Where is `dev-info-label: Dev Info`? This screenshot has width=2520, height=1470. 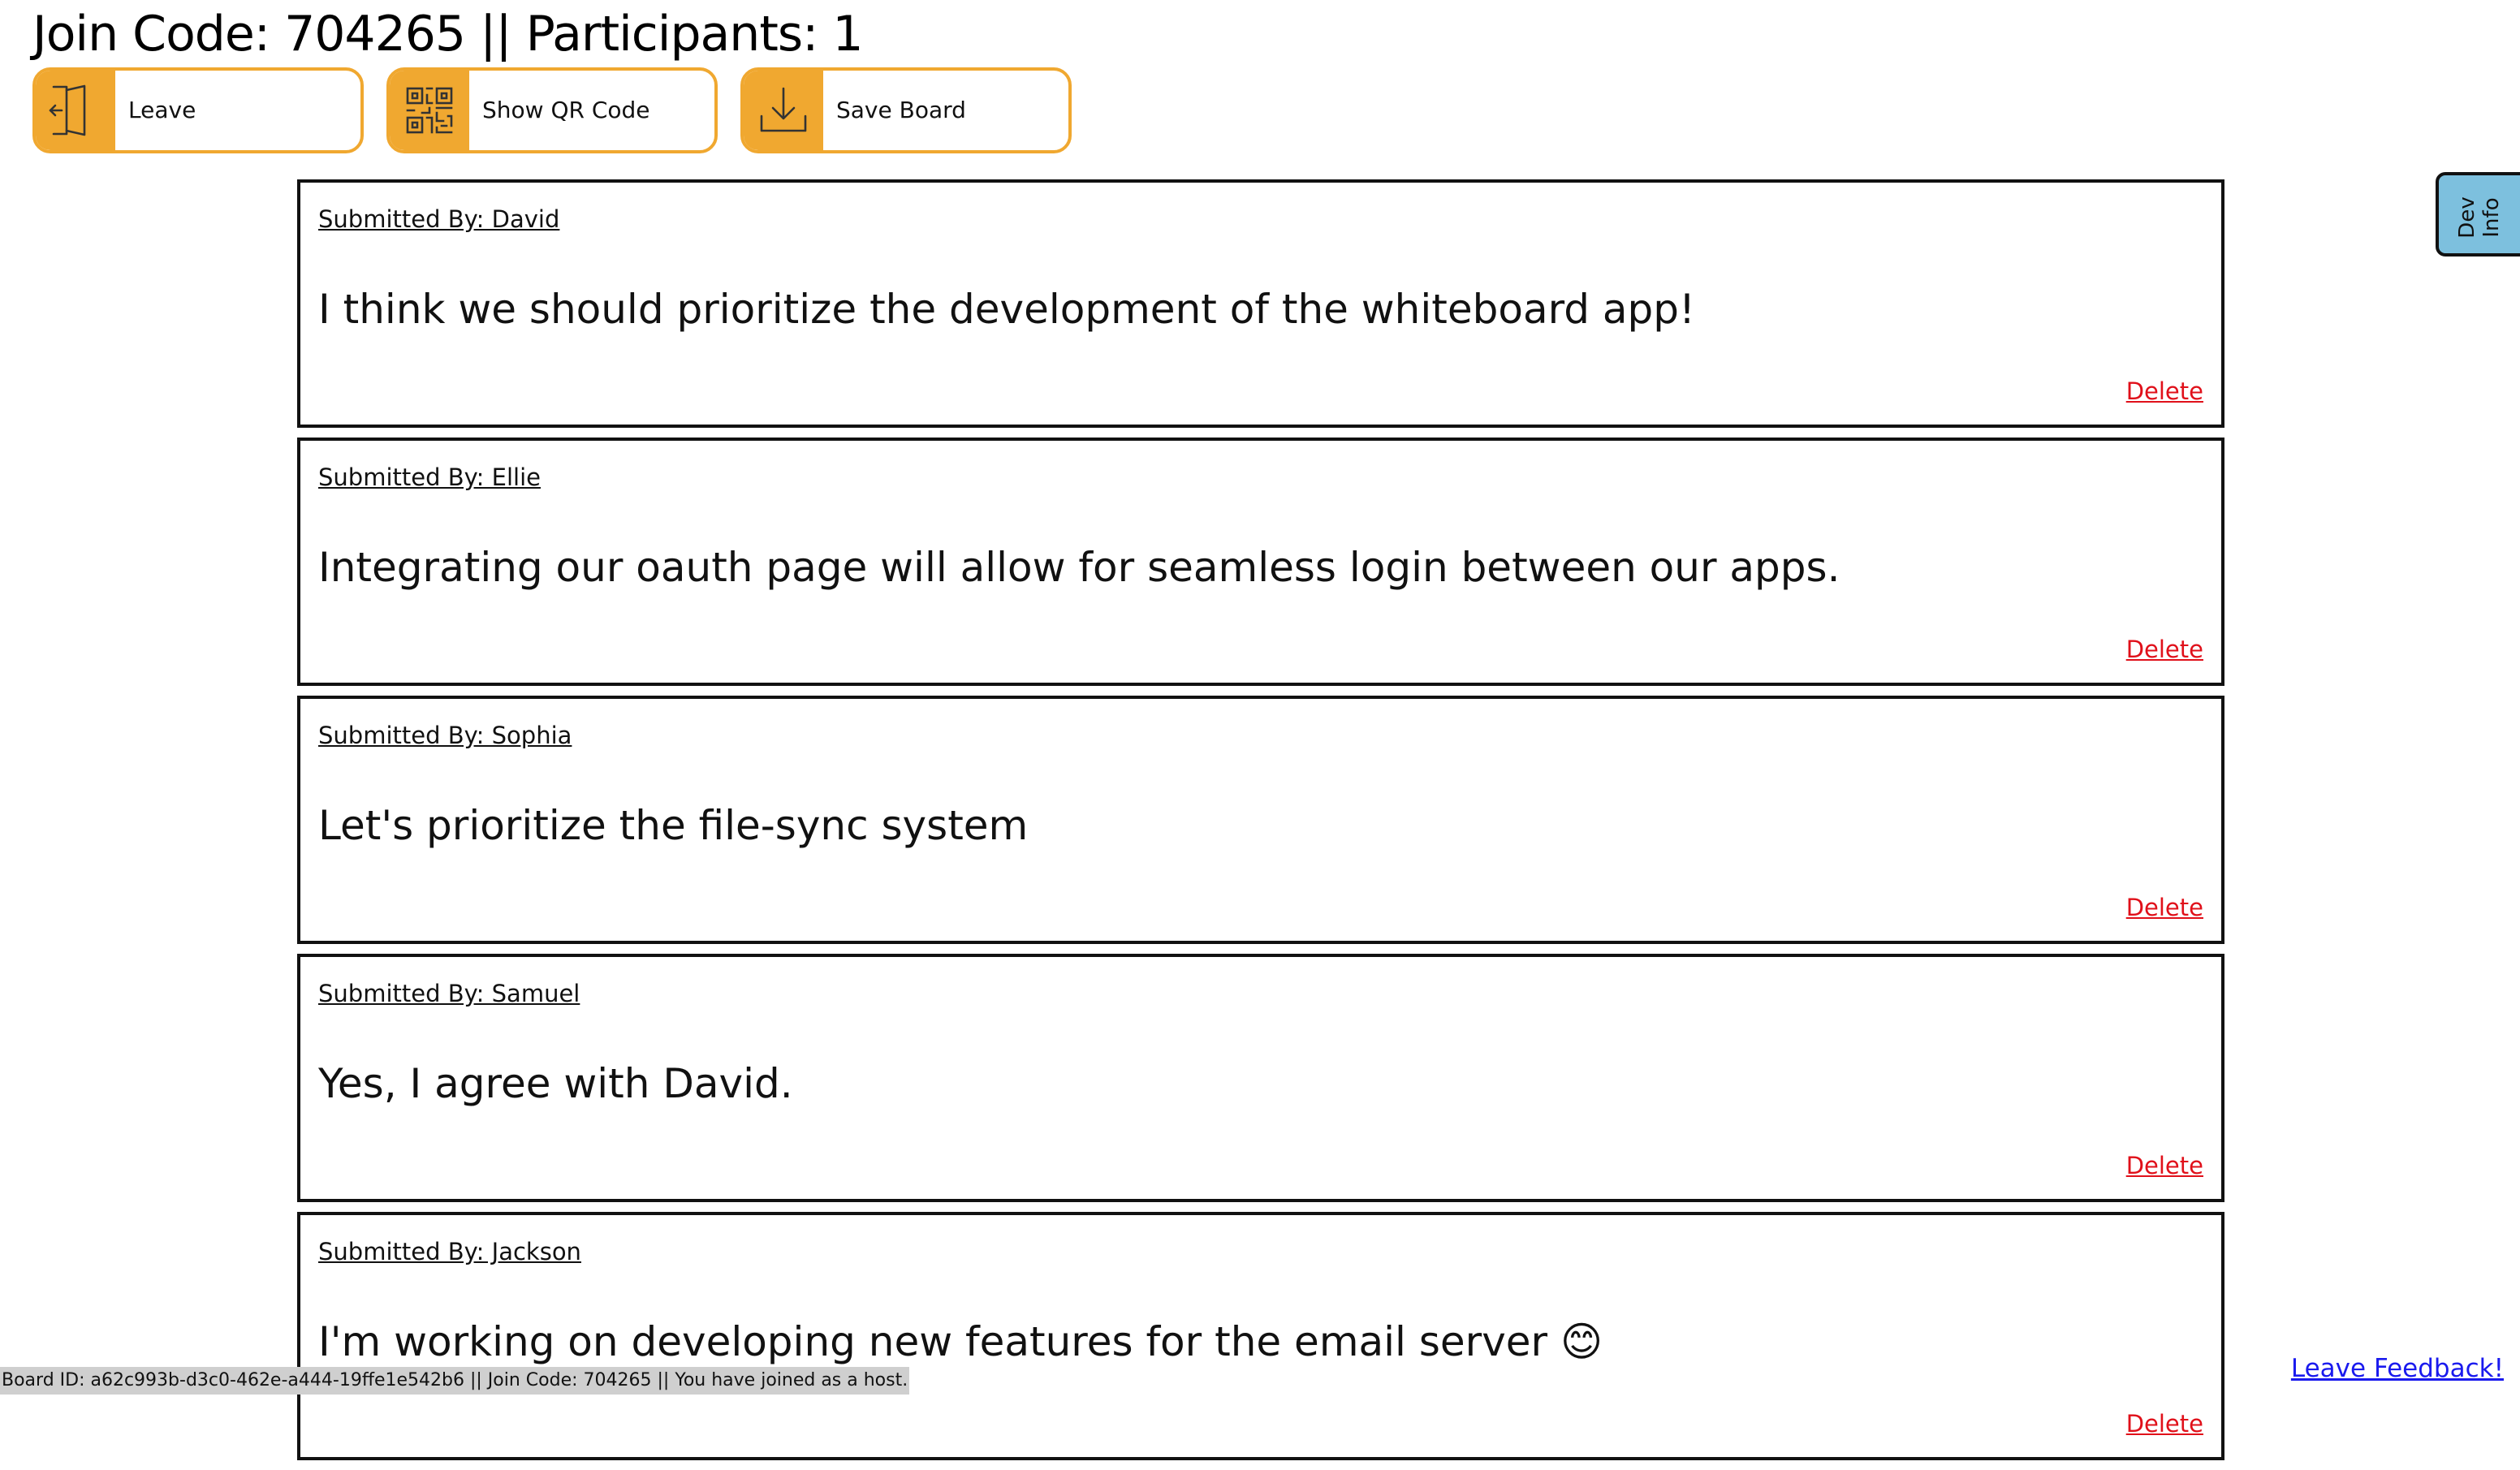 dev-info-label: Dev Info is located at coordinates (2479, 217).